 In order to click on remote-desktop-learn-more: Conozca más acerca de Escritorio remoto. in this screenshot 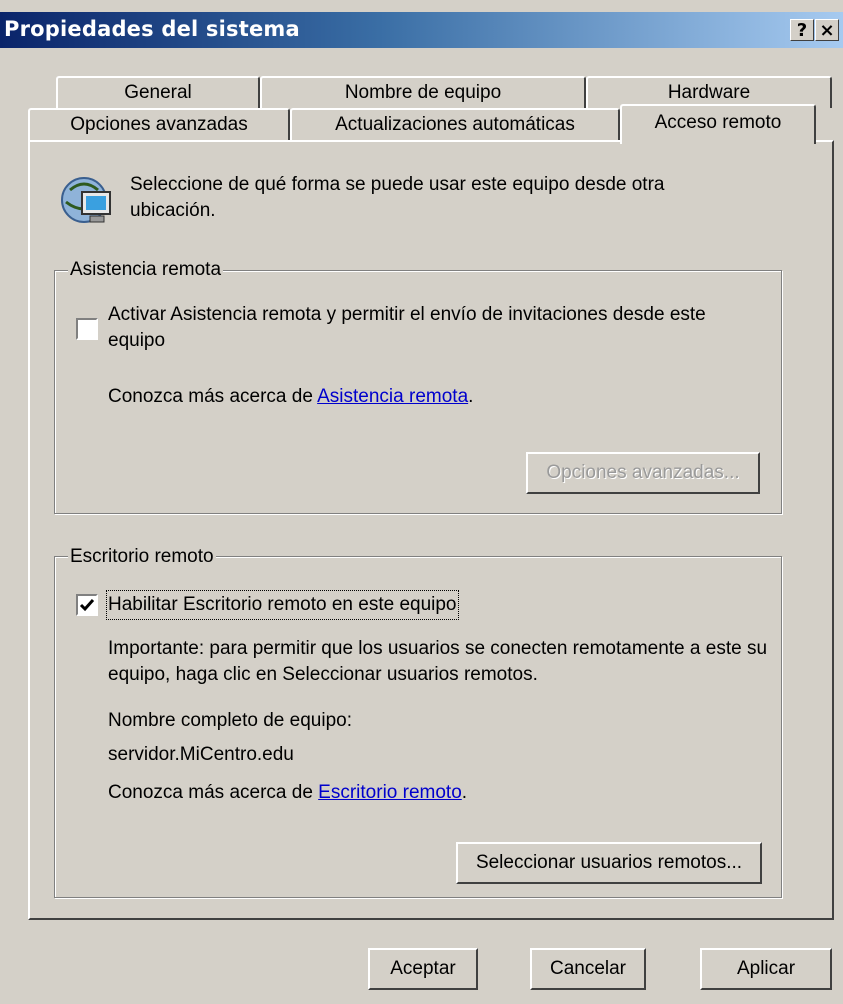, I will do `click(287, 793)`.